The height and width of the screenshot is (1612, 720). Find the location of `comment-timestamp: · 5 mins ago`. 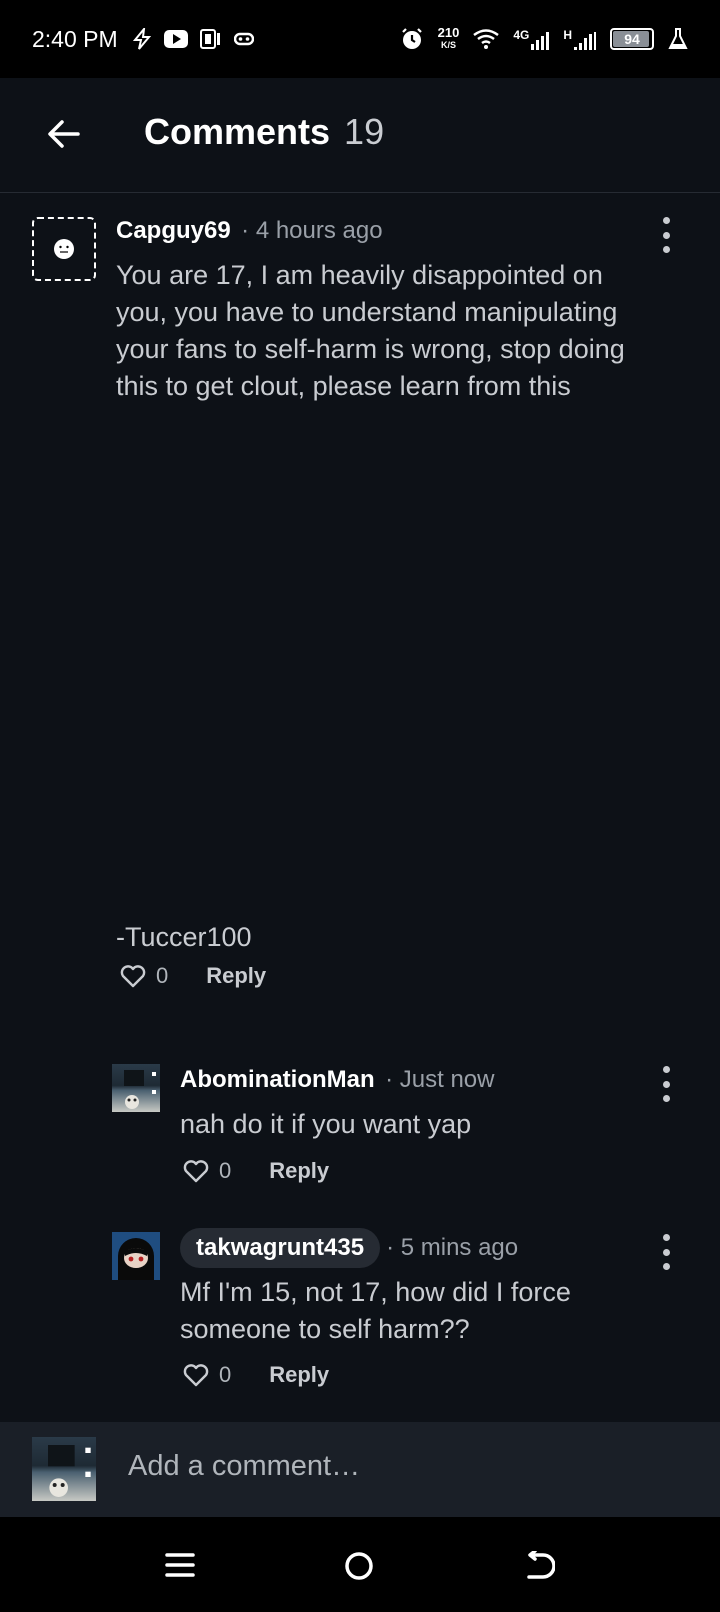

comment-timestamp: · 5 mins ago is located at coordinates (452, 1247).